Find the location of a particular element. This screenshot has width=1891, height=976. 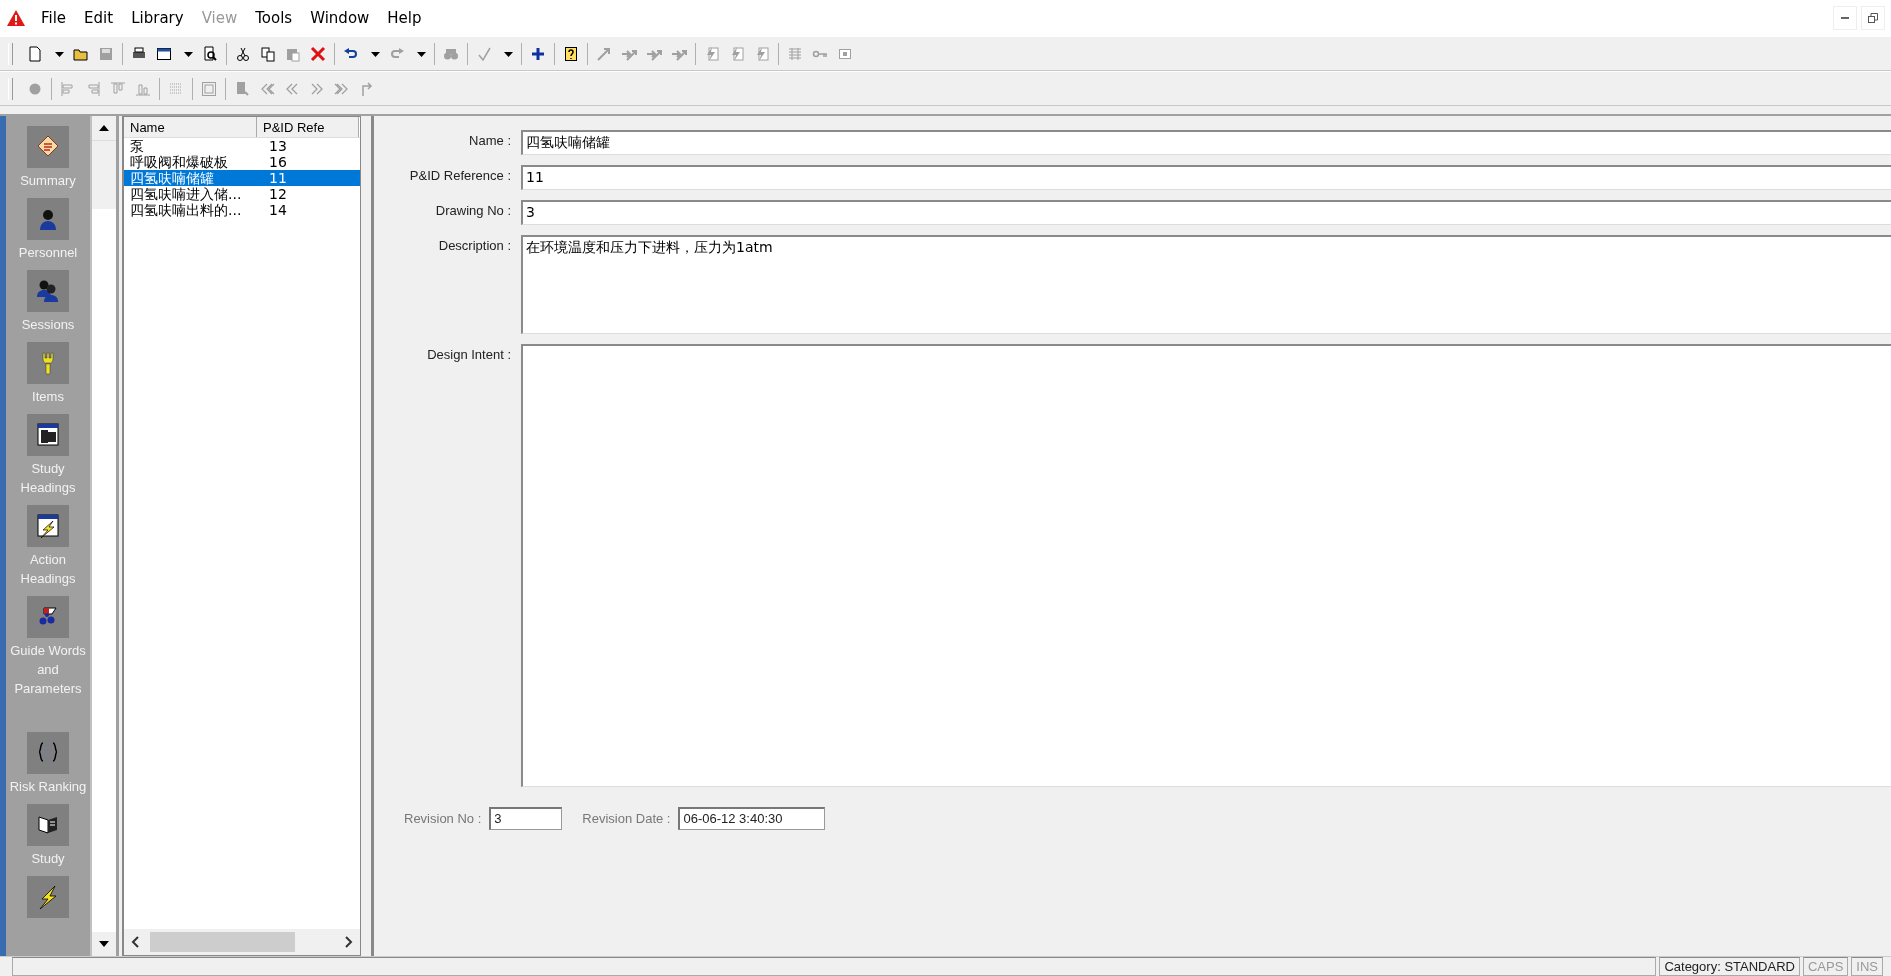

scroll-right-icon is located at coordinates (349, 942).